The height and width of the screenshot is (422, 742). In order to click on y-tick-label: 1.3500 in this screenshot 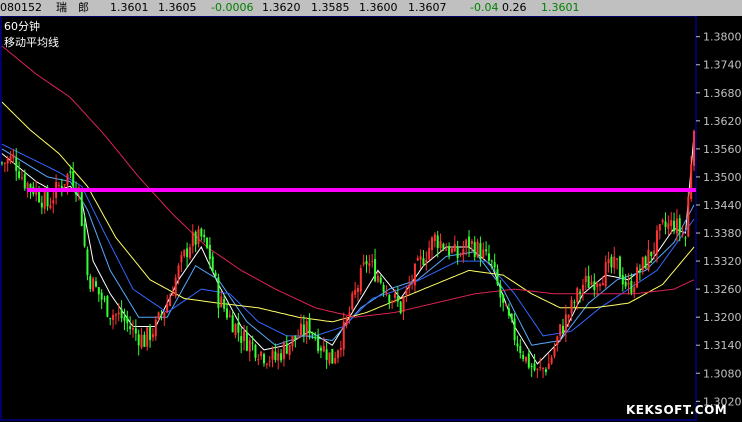, I will do `click(722, 177)`.